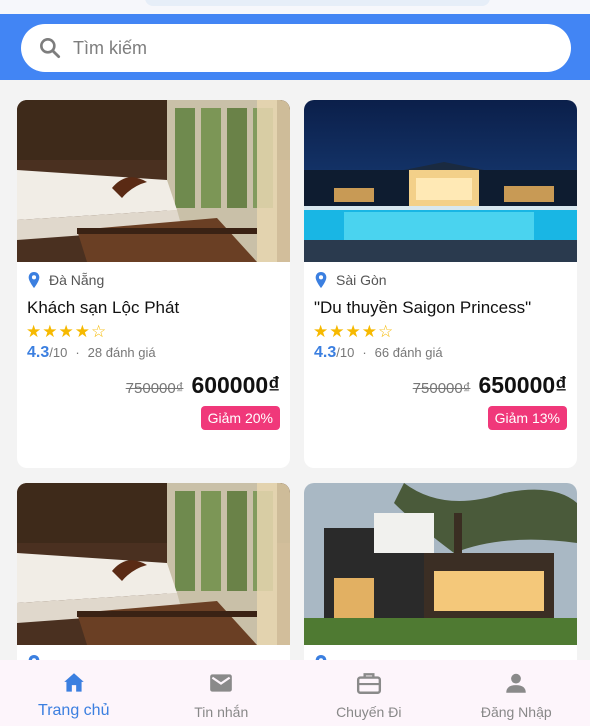 The width and height of the screenshot is (590, 726). I want to click on discount-badge: Giảm 20%, so click(240, 418).